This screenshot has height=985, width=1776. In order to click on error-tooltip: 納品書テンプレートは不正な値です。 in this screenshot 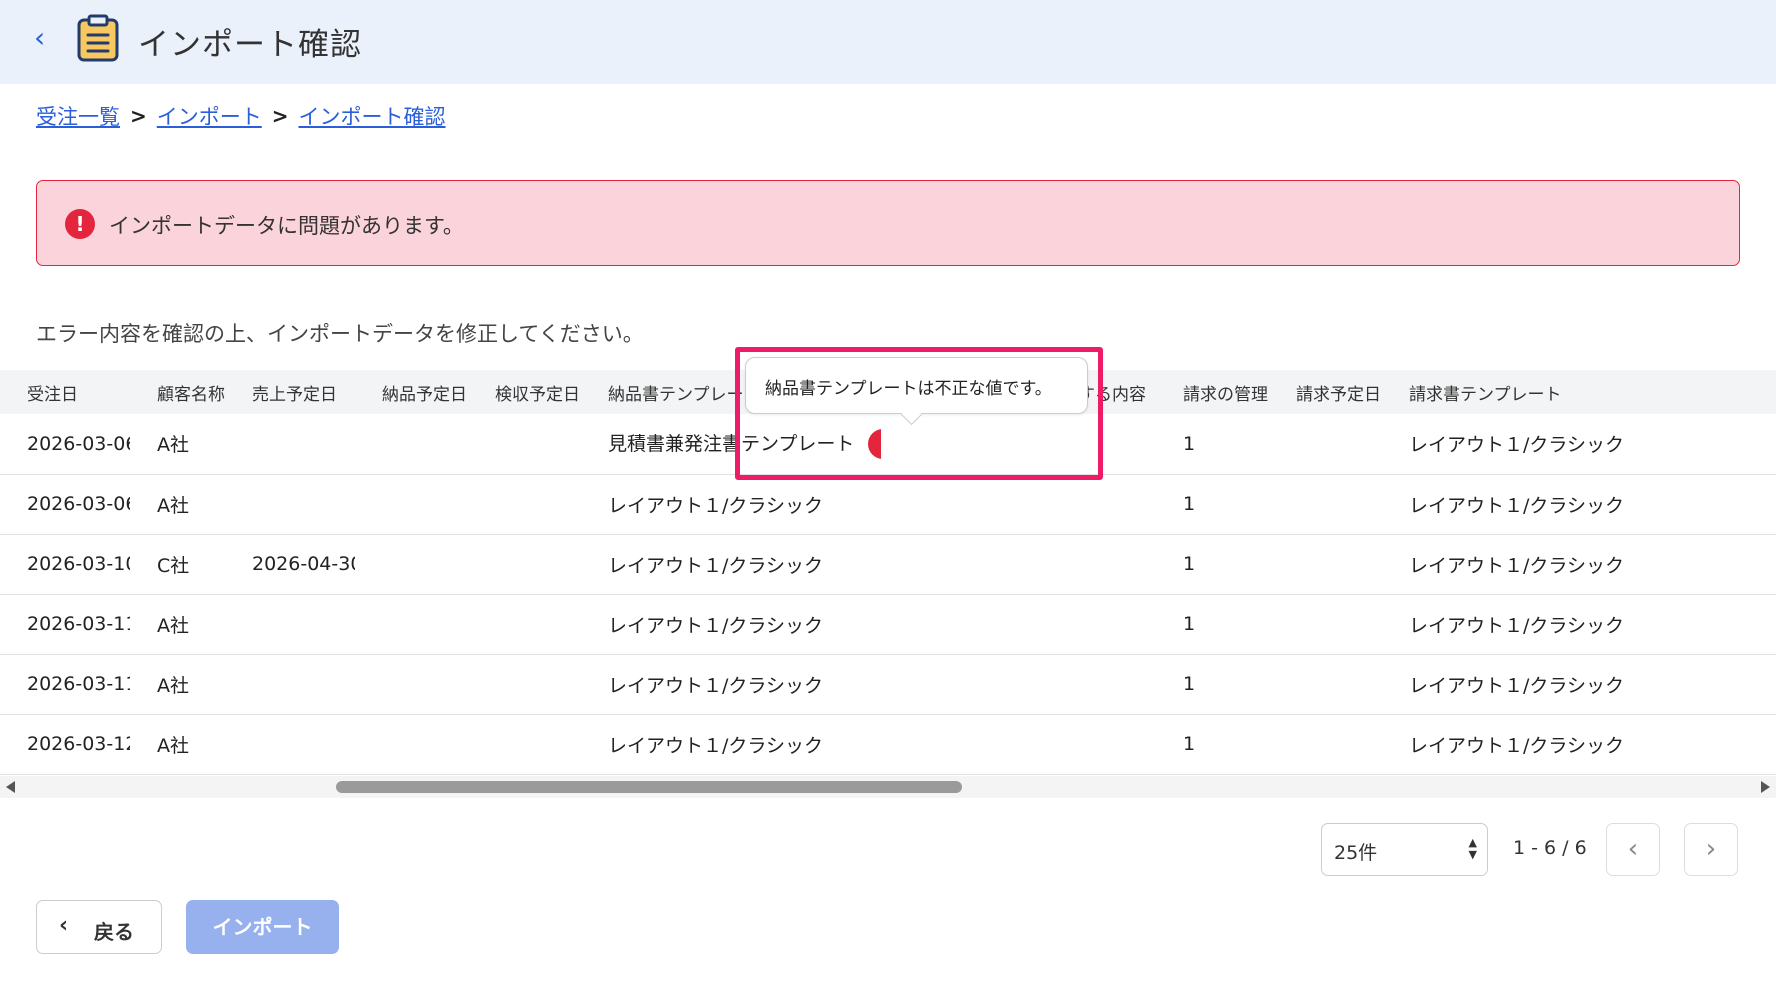, I will do `click(916, 385)`.